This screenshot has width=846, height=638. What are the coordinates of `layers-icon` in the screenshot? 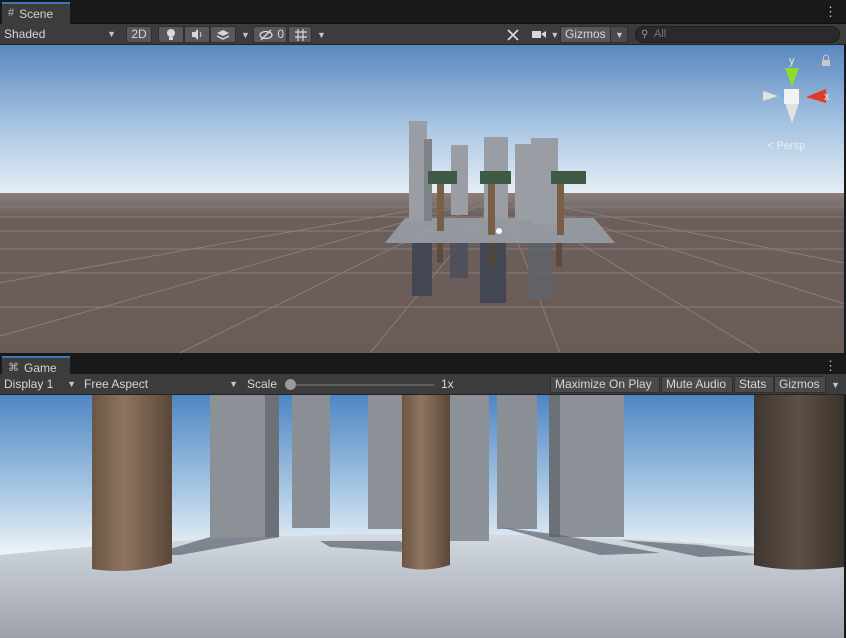 It's located at (223, 35).